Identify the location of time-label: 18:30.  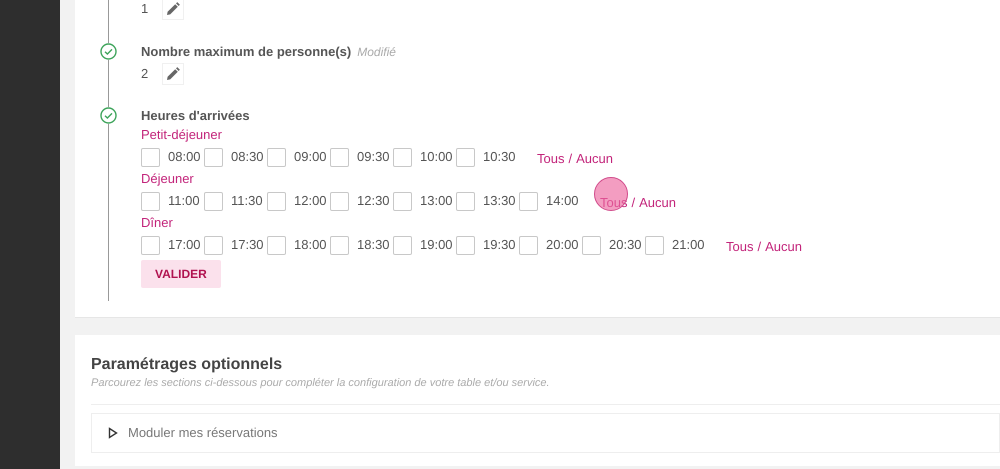
(373, 245).